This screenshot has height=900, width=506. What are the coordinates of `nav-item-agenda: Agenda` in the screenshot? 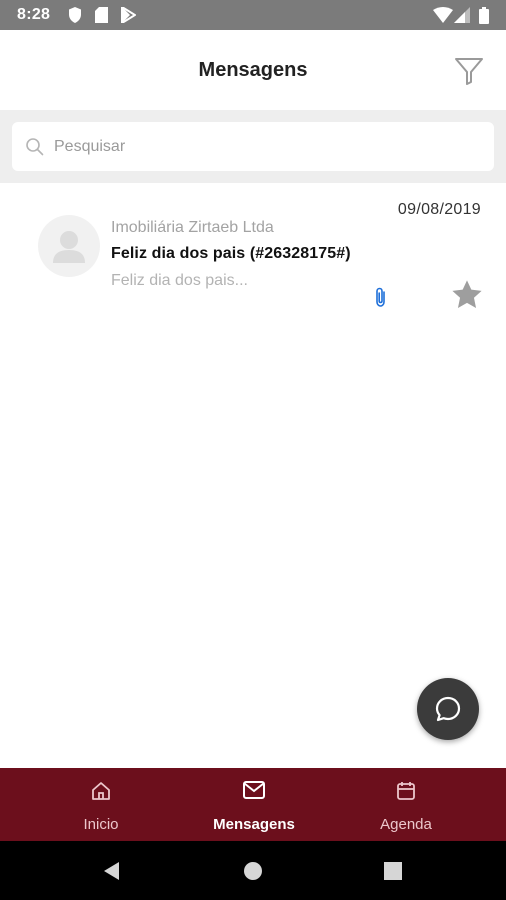 It's located at (406, 804).